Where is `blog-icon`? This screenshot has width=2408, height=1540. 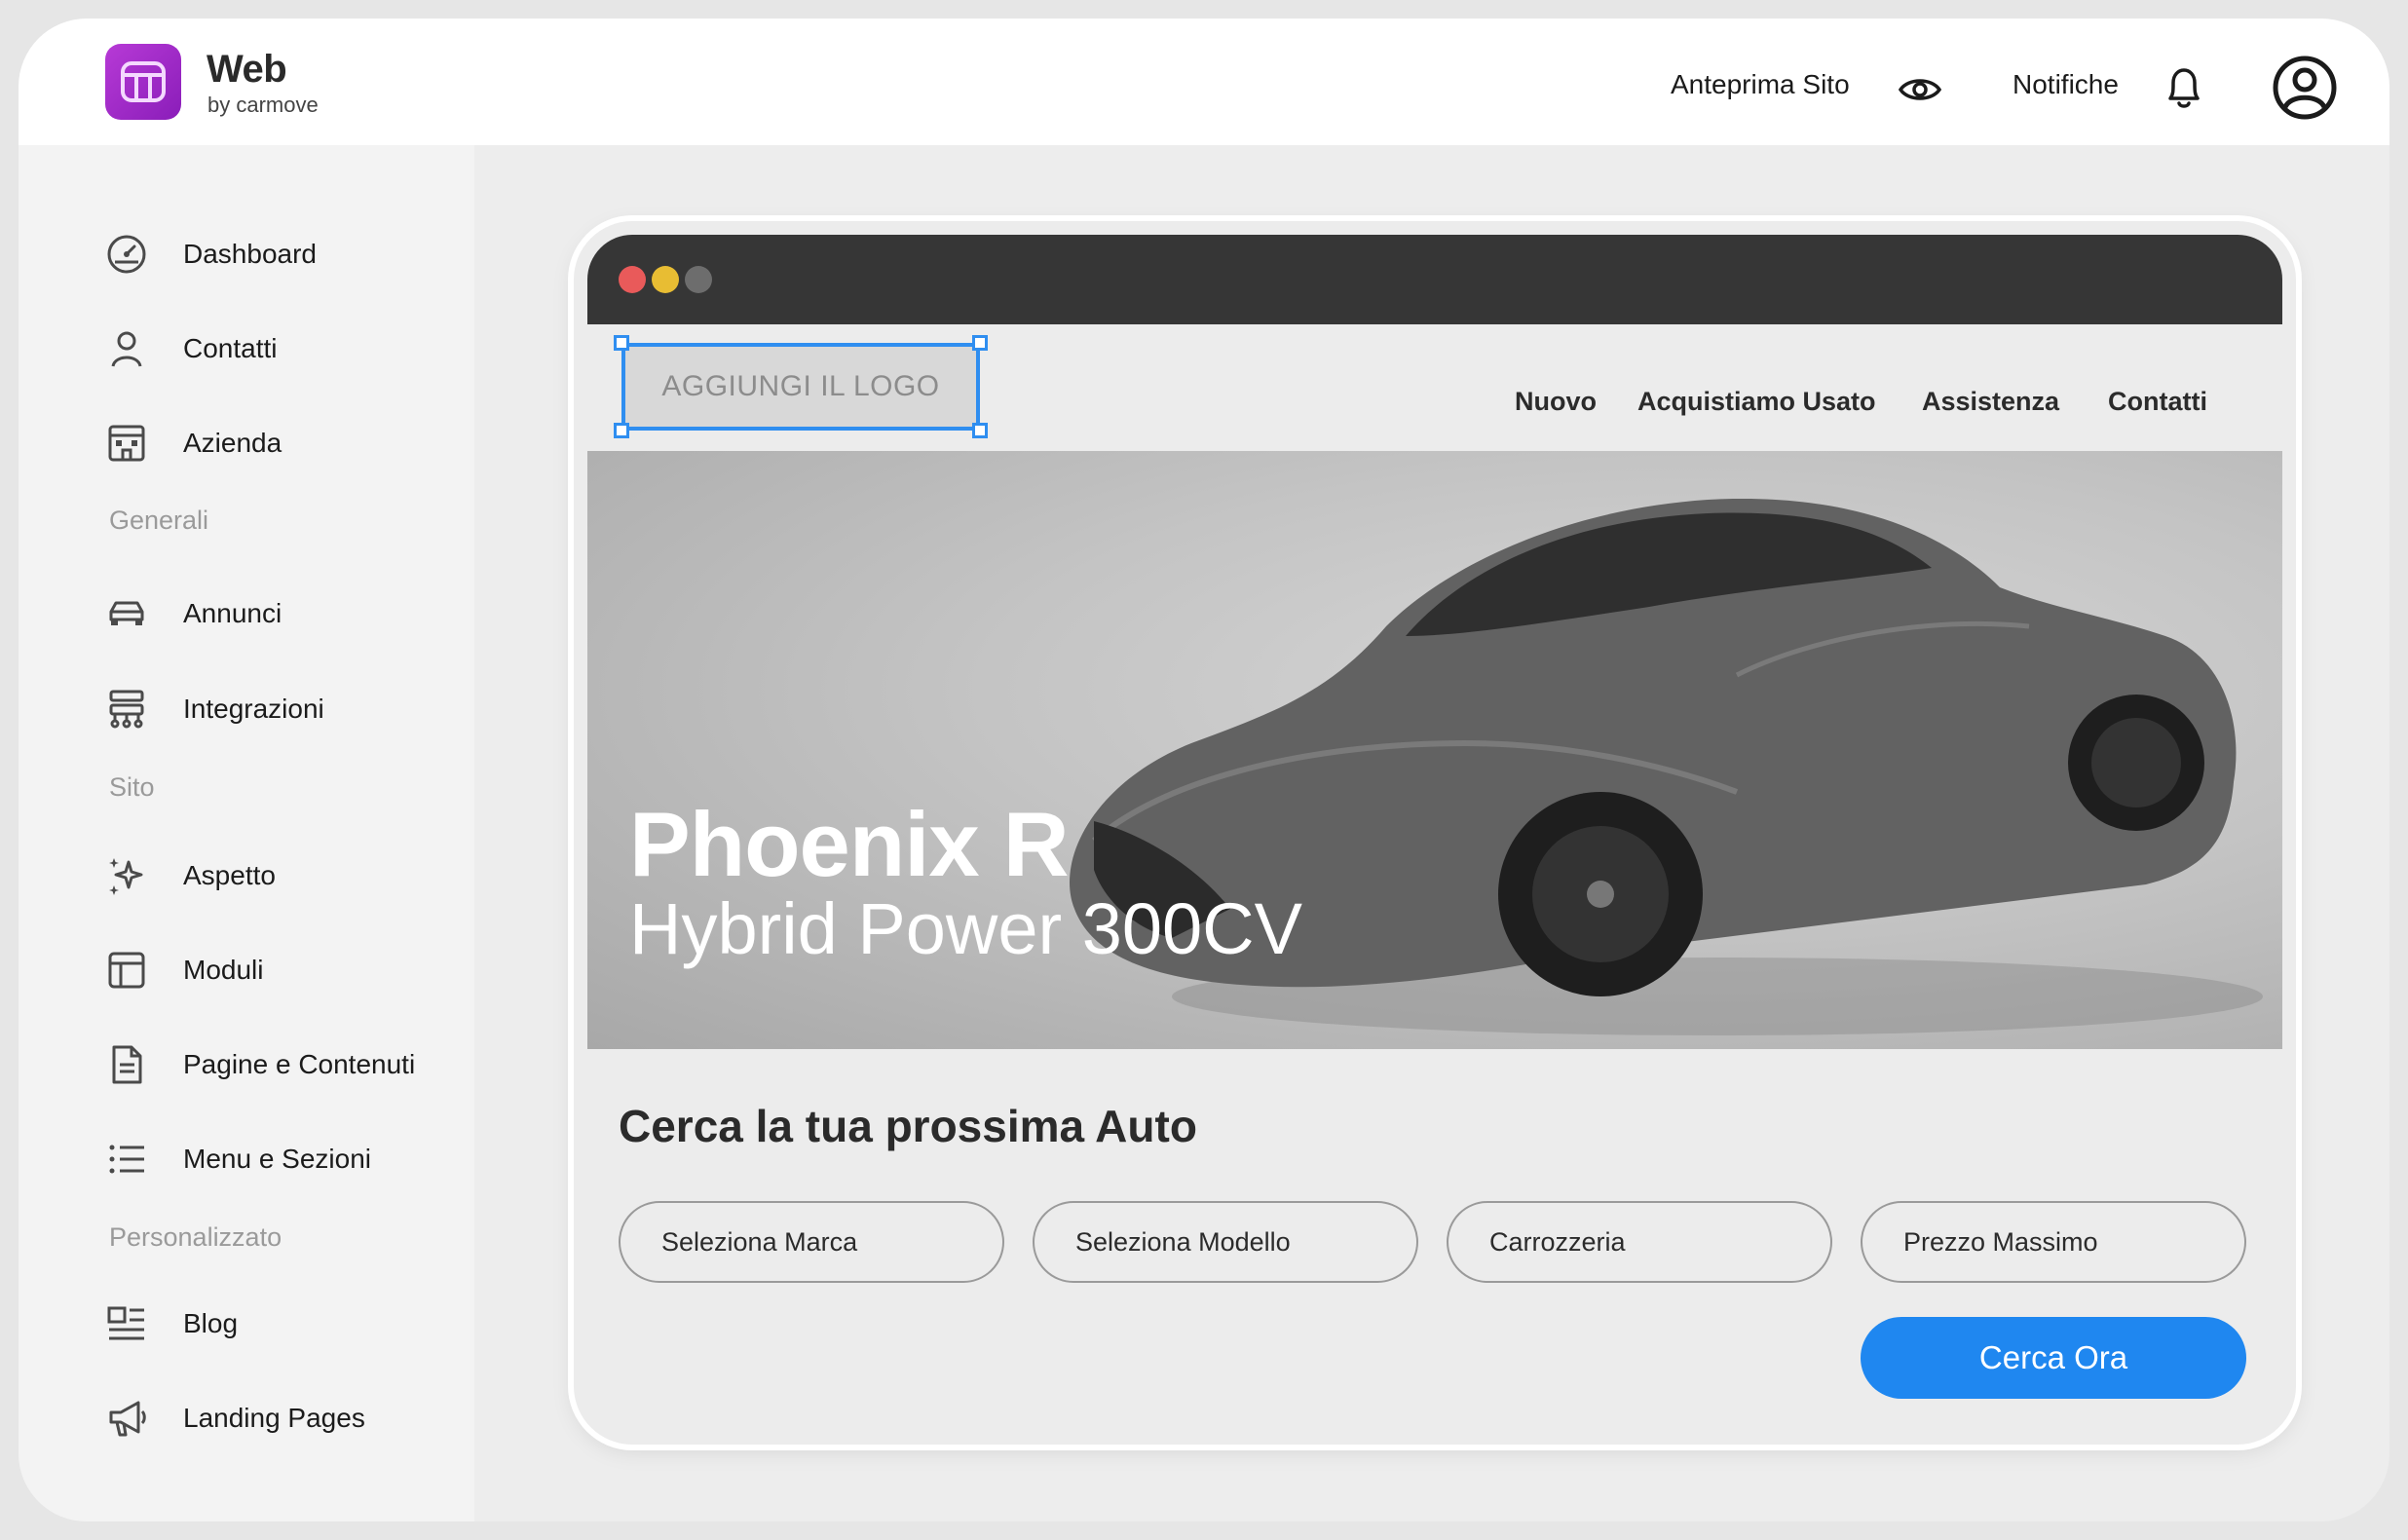
blog-icon is located at coordinates (126, 1323).